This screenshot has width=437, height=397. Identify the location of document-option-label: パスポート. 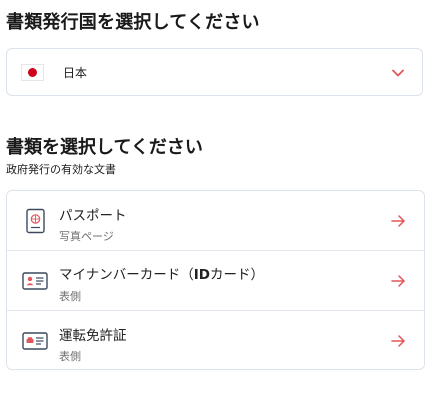
(93, 216).